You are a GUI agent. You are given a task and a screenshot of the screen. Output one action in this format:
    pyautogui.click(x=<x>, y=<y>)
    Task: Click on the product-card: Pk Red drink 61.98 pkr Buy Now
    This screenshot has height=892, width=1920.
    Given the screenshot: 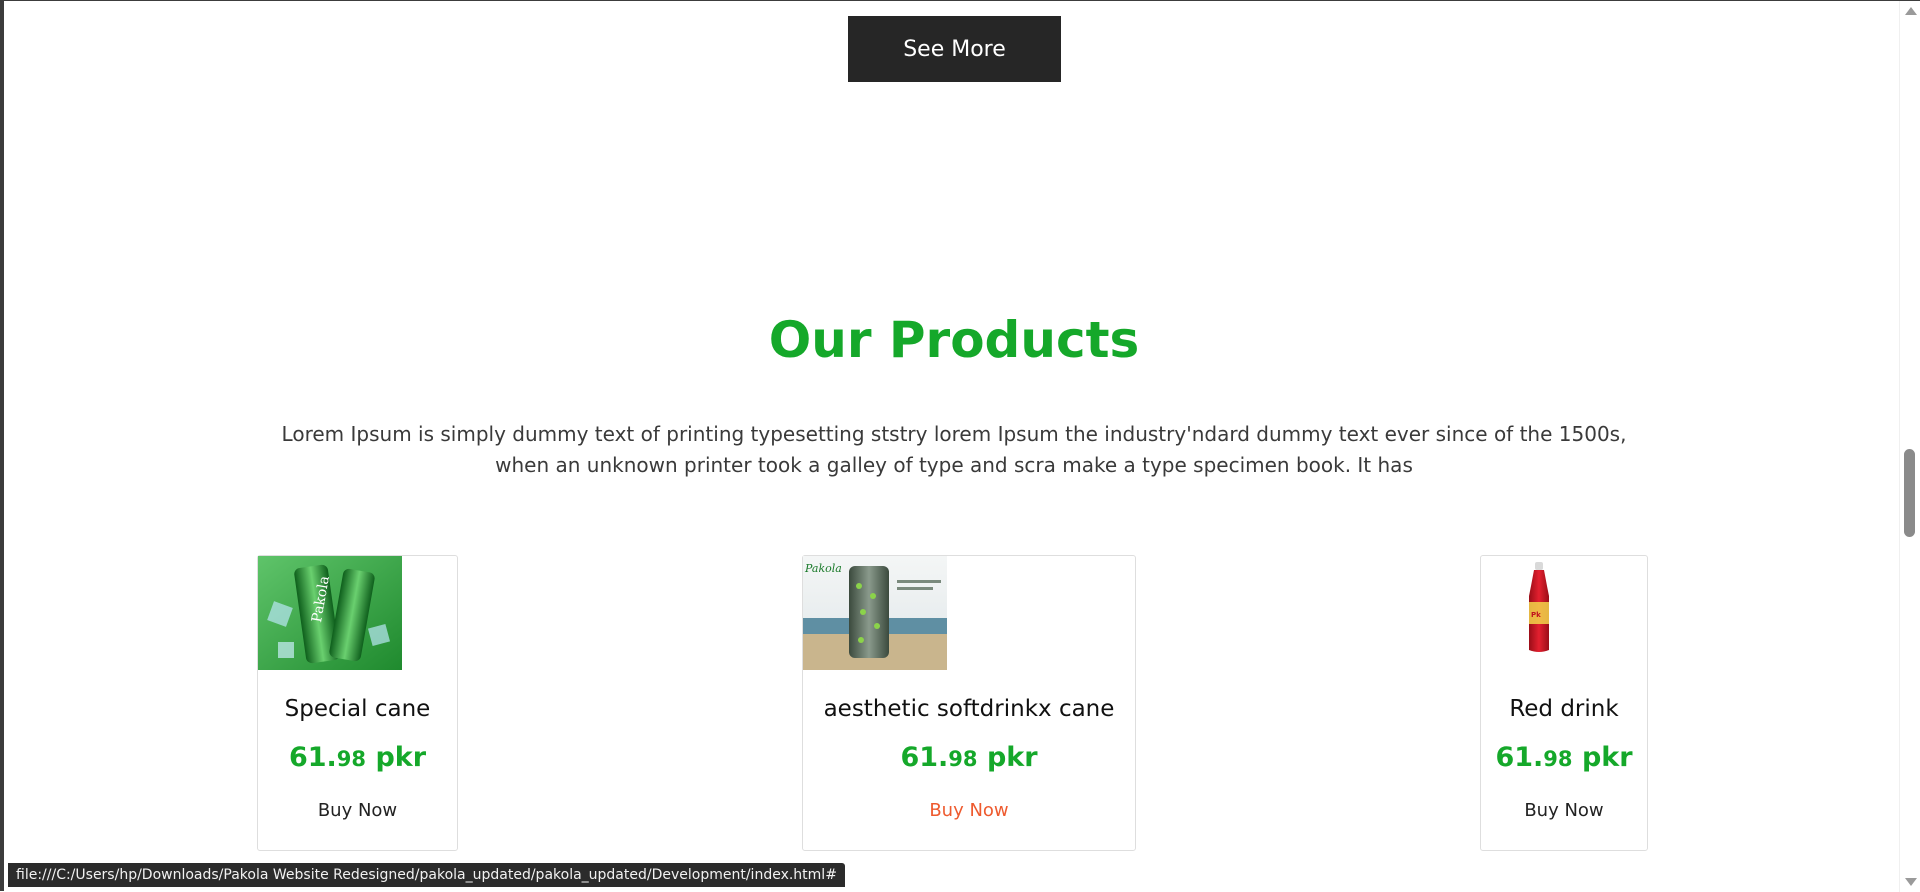 What is the action you would take?
    pyautogui.click(x=1564, y=703)
    